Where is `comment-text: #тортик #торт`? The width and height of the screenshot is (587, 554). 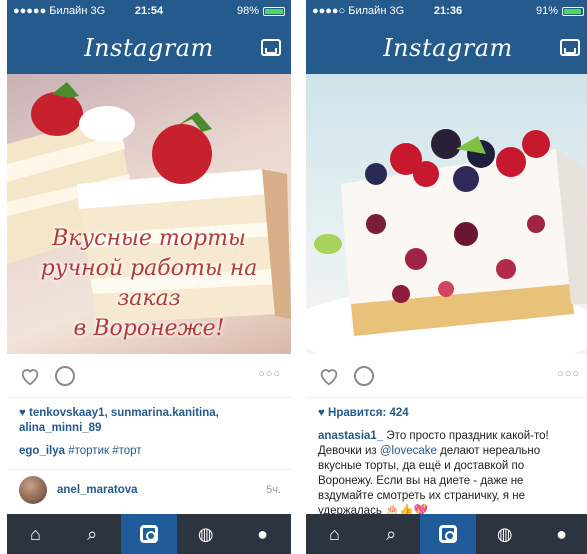
comment-text: #тортик #торт is located at coordinates (104, 451).